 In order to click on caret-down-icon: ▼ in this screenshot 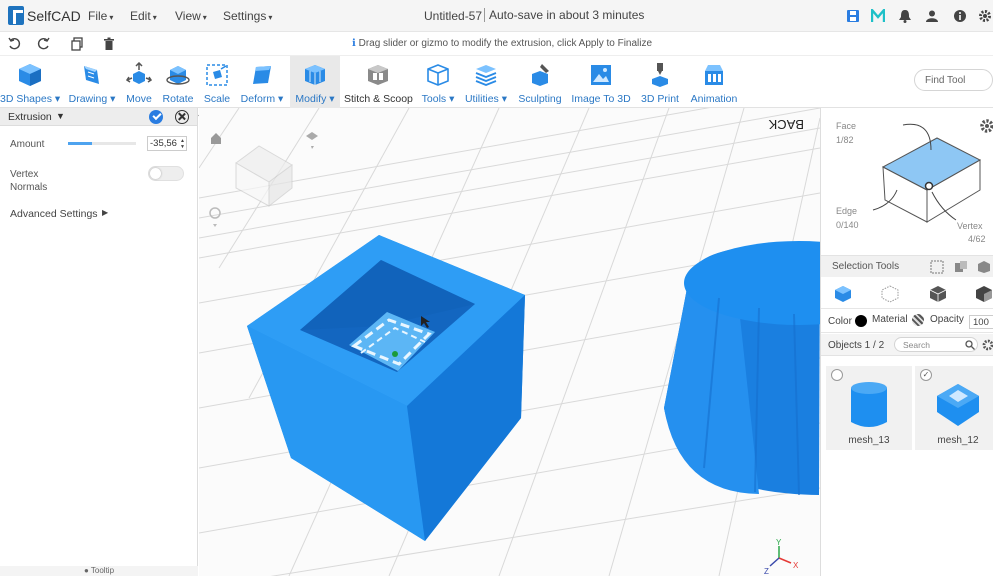, I will do `click(60, 116)`.